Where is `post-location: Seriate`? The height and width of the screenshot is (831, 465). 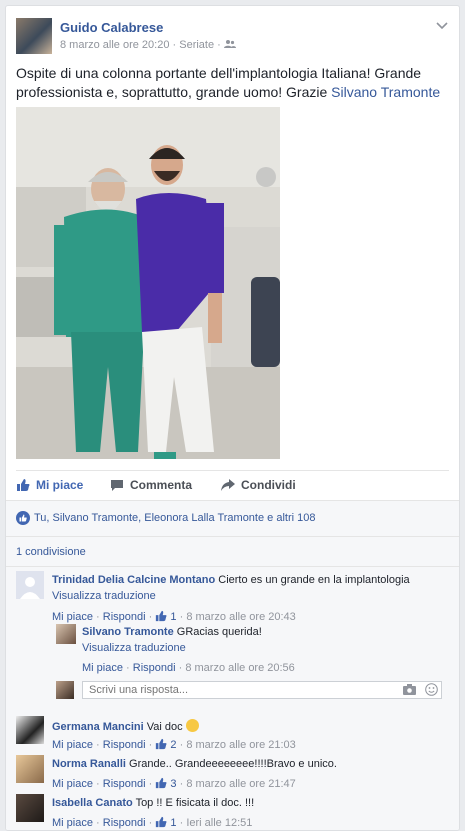 post-location: Seriate is located at coordinates (196, 45).